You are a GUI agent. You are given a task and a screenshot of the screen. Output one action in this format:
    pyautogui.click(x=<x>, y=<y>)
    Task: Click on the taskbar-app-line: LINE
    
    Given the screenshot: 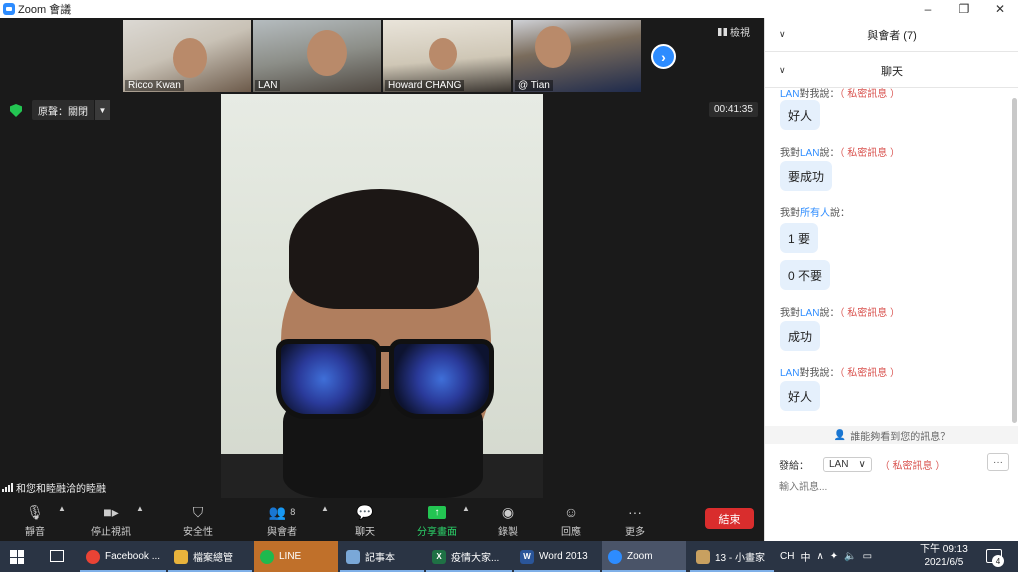 What is the action you would take?
    pyautogui.click(x=296, y=556)
    